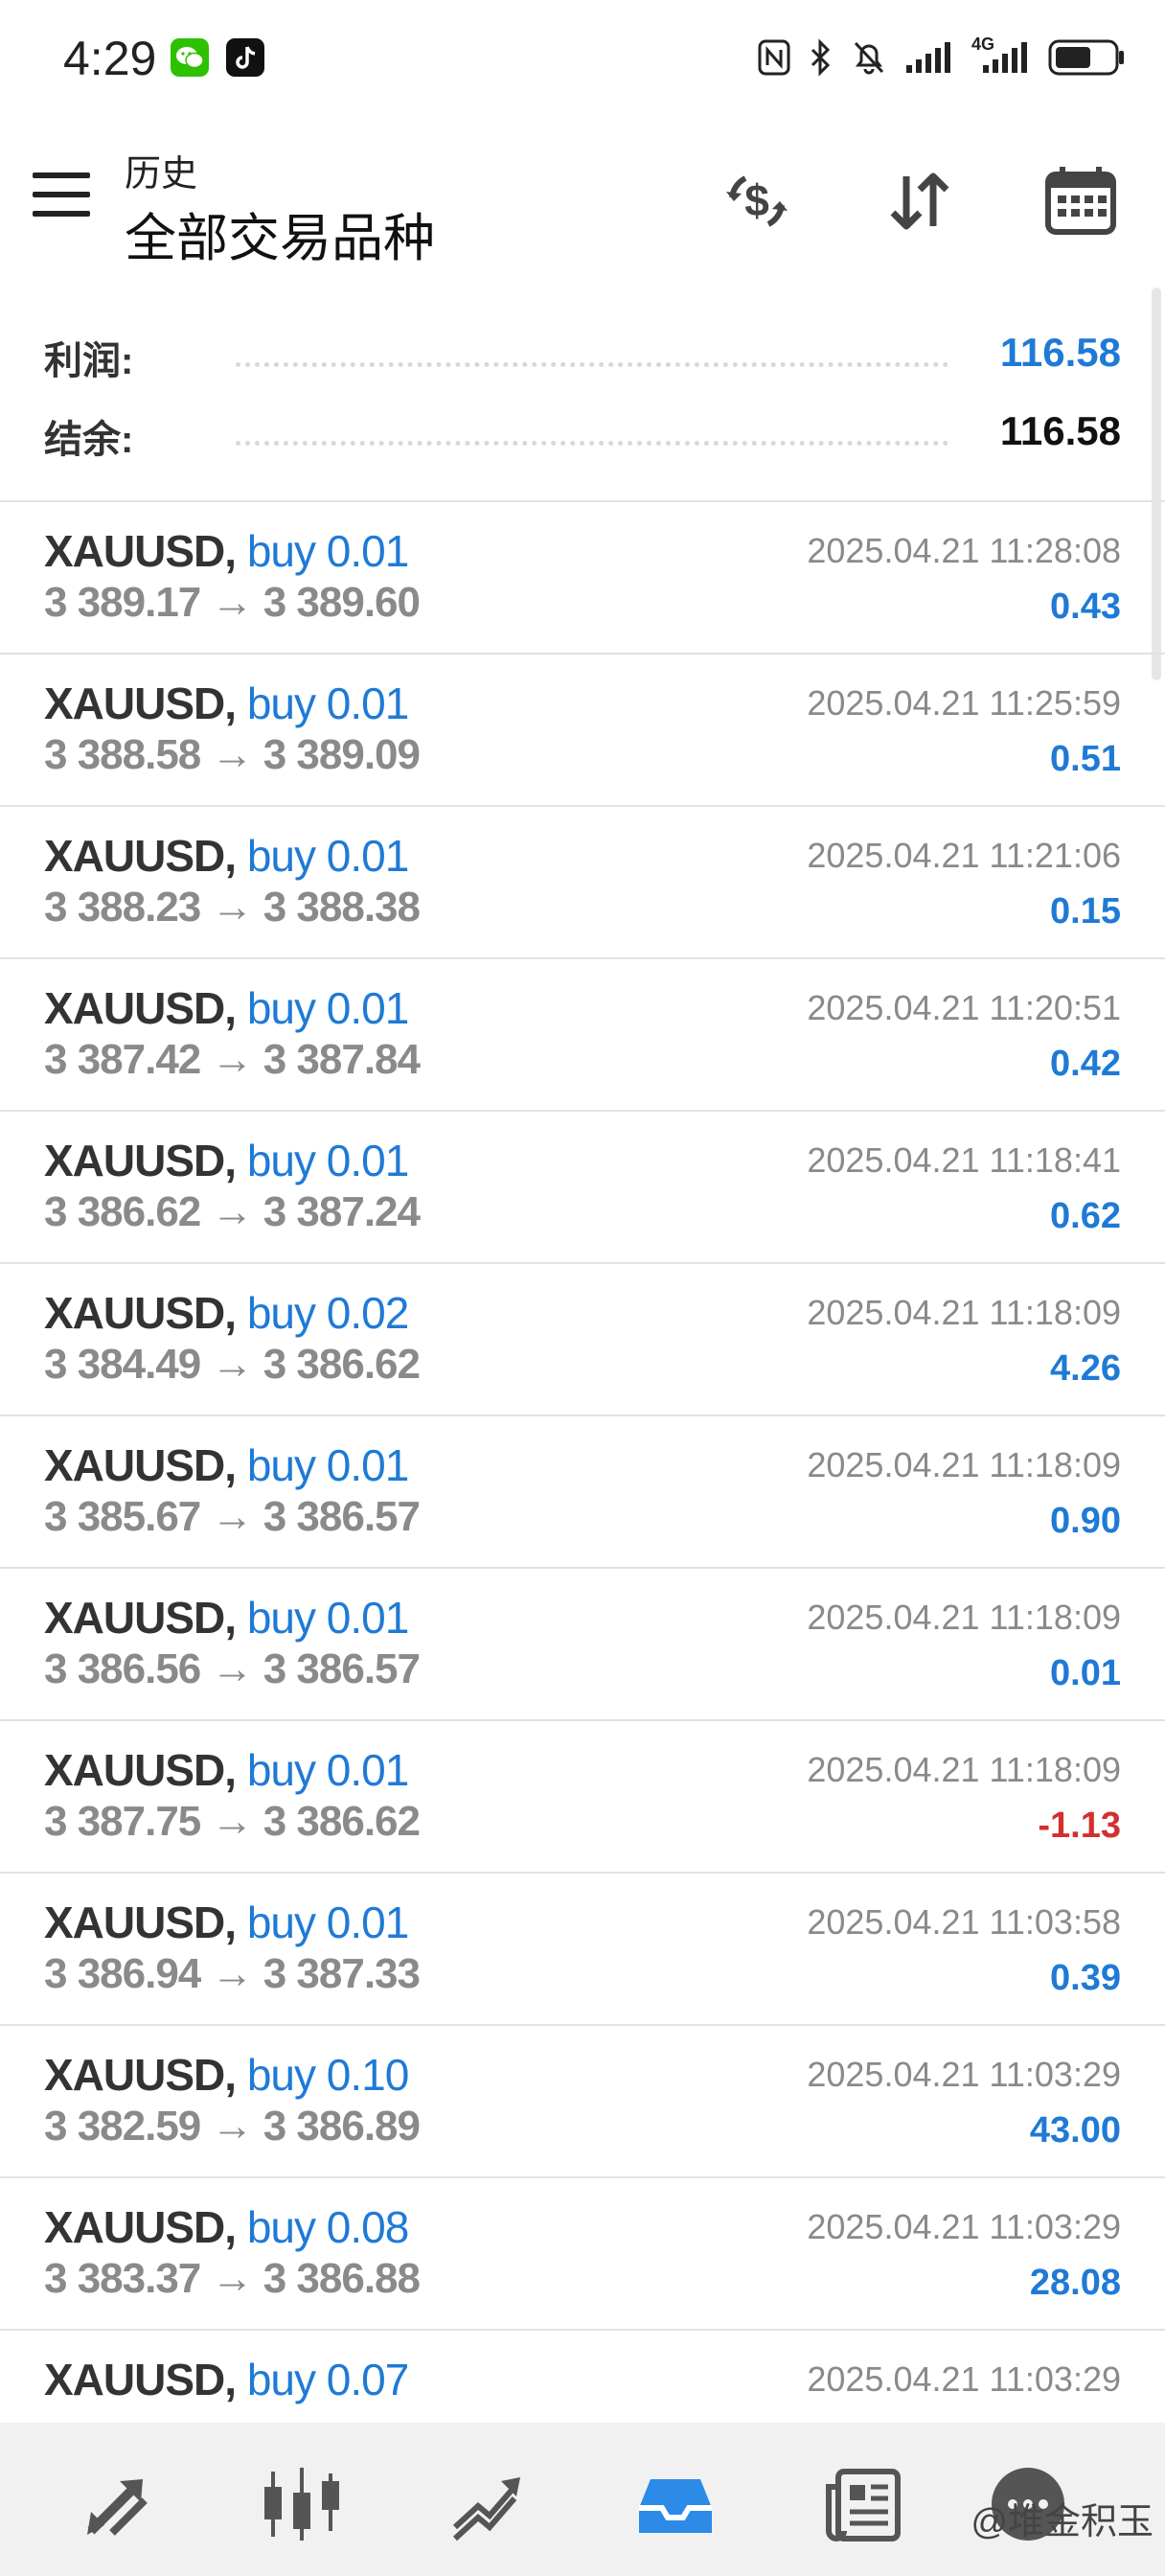 This screenshot has width=1165, height=2576. Describe the element at coordinates (1085, 1368) in the screenshot. I see `trade-profit: 4.26` at that location.